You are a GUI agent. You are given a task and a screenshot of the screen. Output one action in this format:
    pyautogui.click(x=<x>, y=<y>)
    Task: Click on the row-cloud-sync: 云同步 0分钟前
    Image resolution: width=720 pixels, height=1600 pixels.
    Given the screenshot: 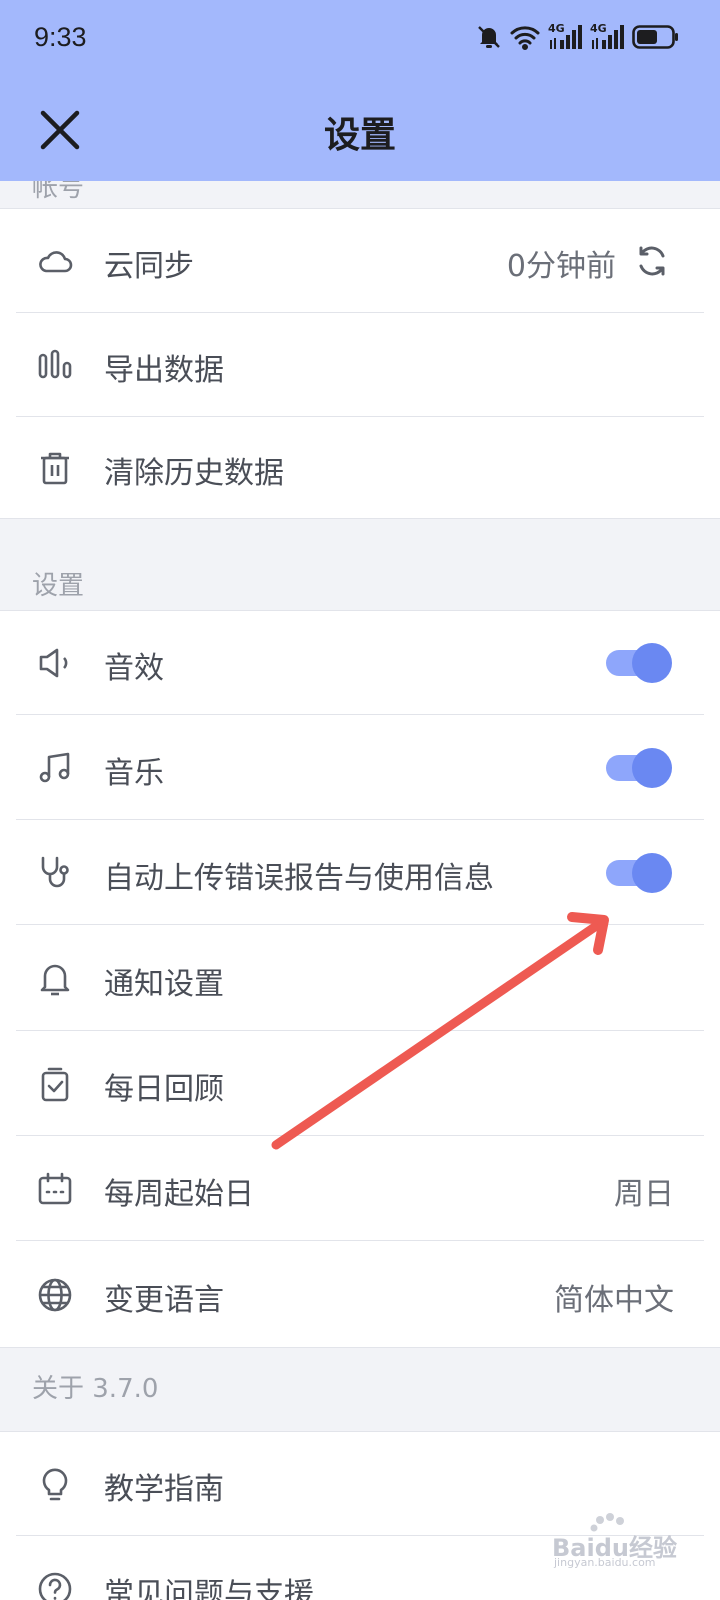 What is the action you would take?
    pyautogui.click(x=360, y=261)
    